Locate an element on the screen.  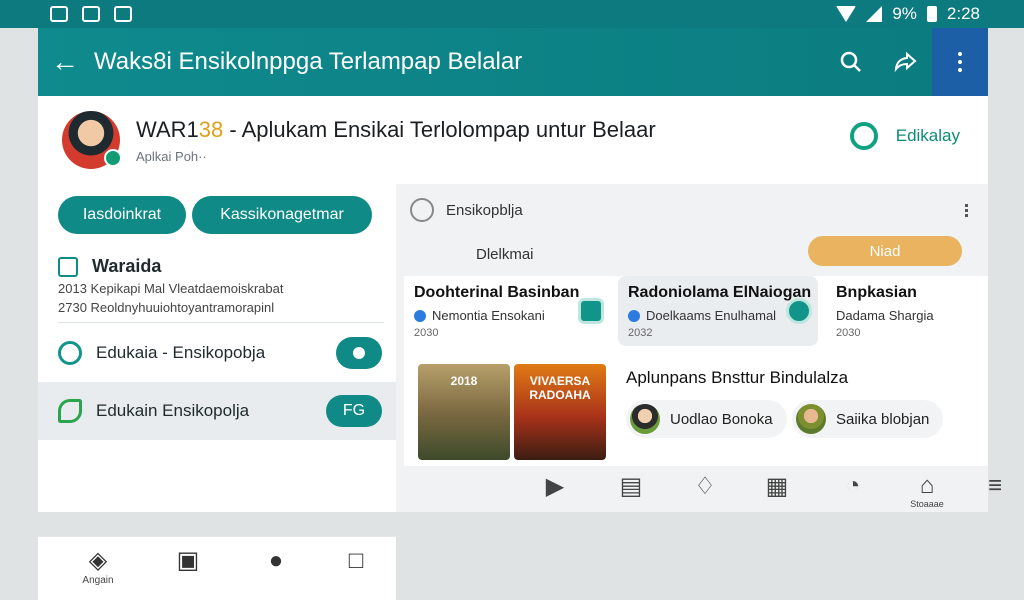
list-item-label: Edukaia - Ensikopobja is located at coordinates (181, 352).